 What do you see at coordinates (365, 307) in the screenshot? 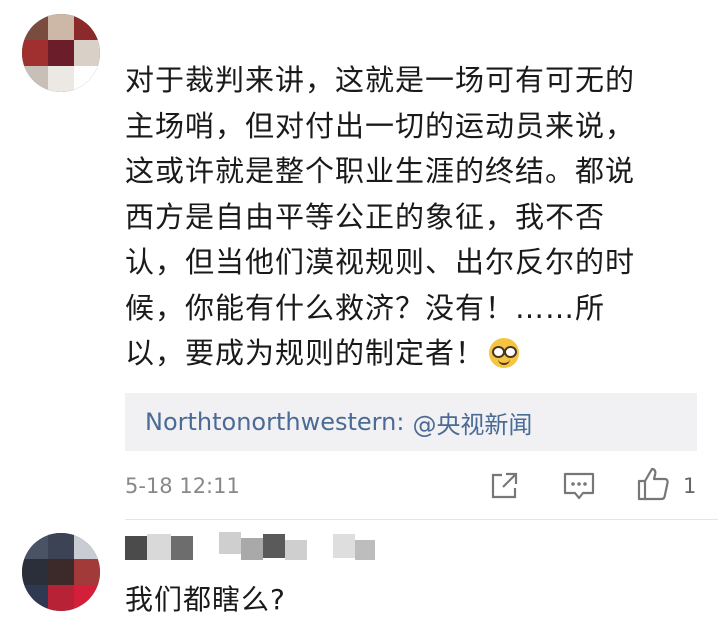
I see `comment-line: 候，你能有什么救济？没有！……所` at bounding box center [365, 307].